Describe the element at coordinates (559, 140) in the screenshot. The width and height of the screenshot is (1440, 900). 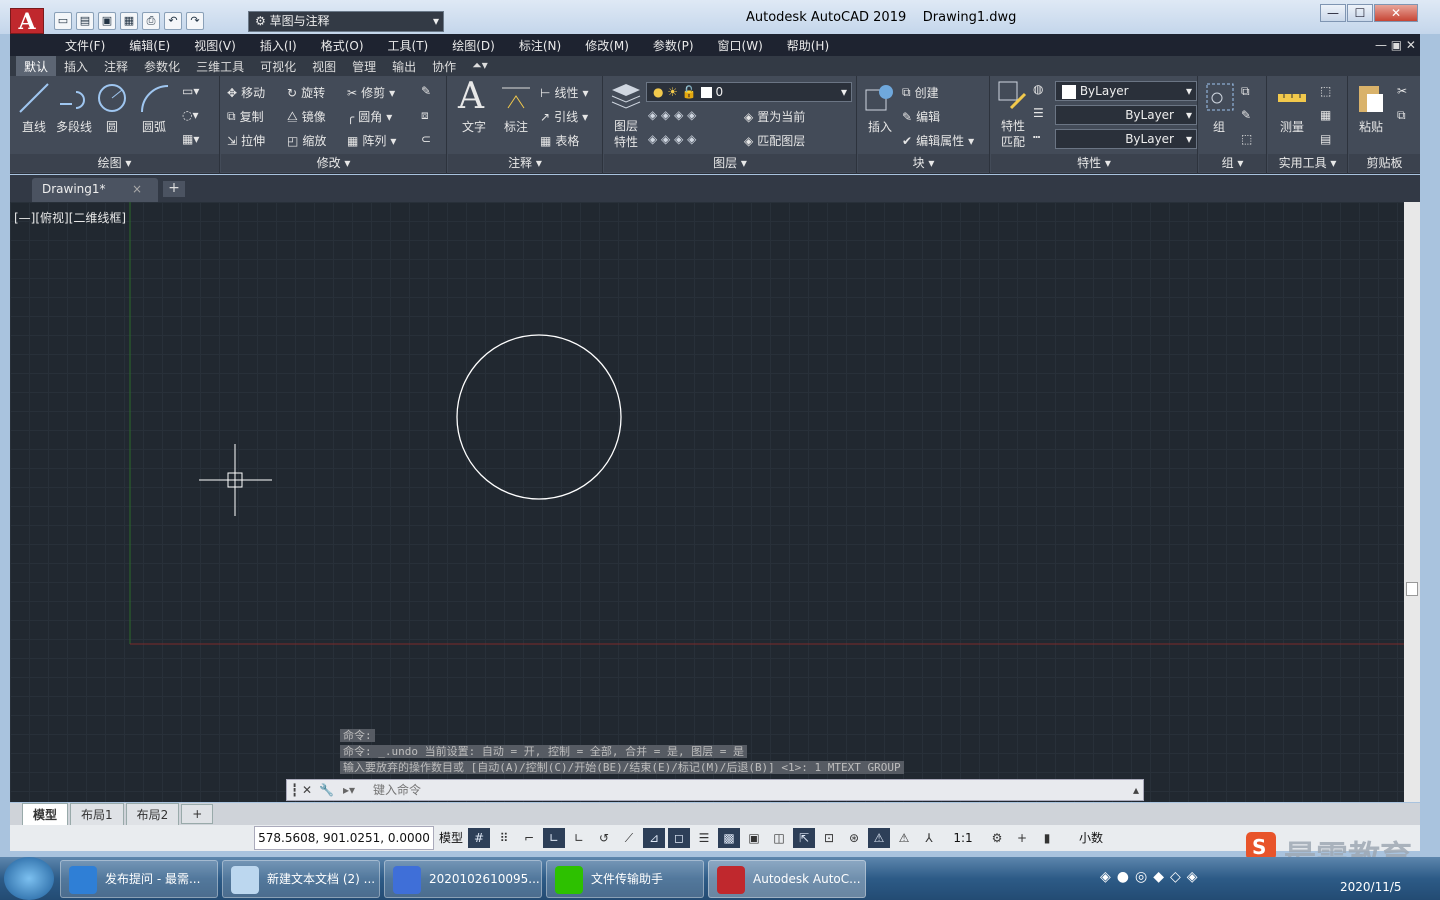
I see `table-tool: ▦ 表格` at that location.